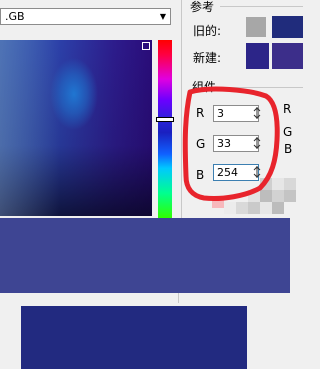 Image resolution: width=320 pixels, height=369 pixels. What do you see at coordinates (178, 298) in the screenshot?
I see `lower-divider` at bounding box center [178, 298].